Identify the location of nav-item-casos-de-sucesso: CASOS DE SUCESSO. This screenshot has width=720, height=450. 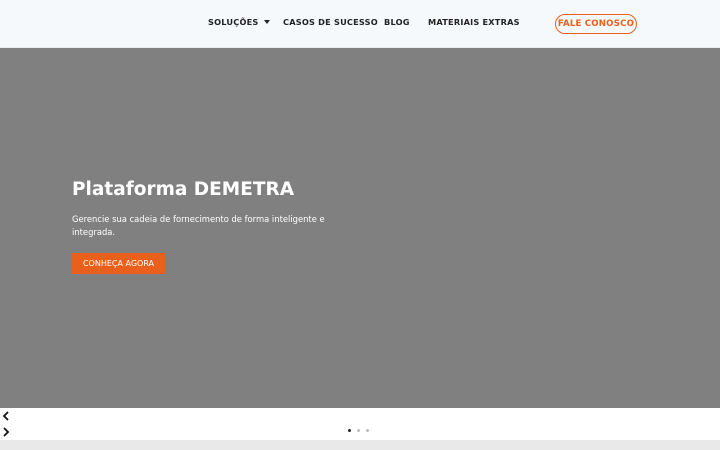
(330, 22).